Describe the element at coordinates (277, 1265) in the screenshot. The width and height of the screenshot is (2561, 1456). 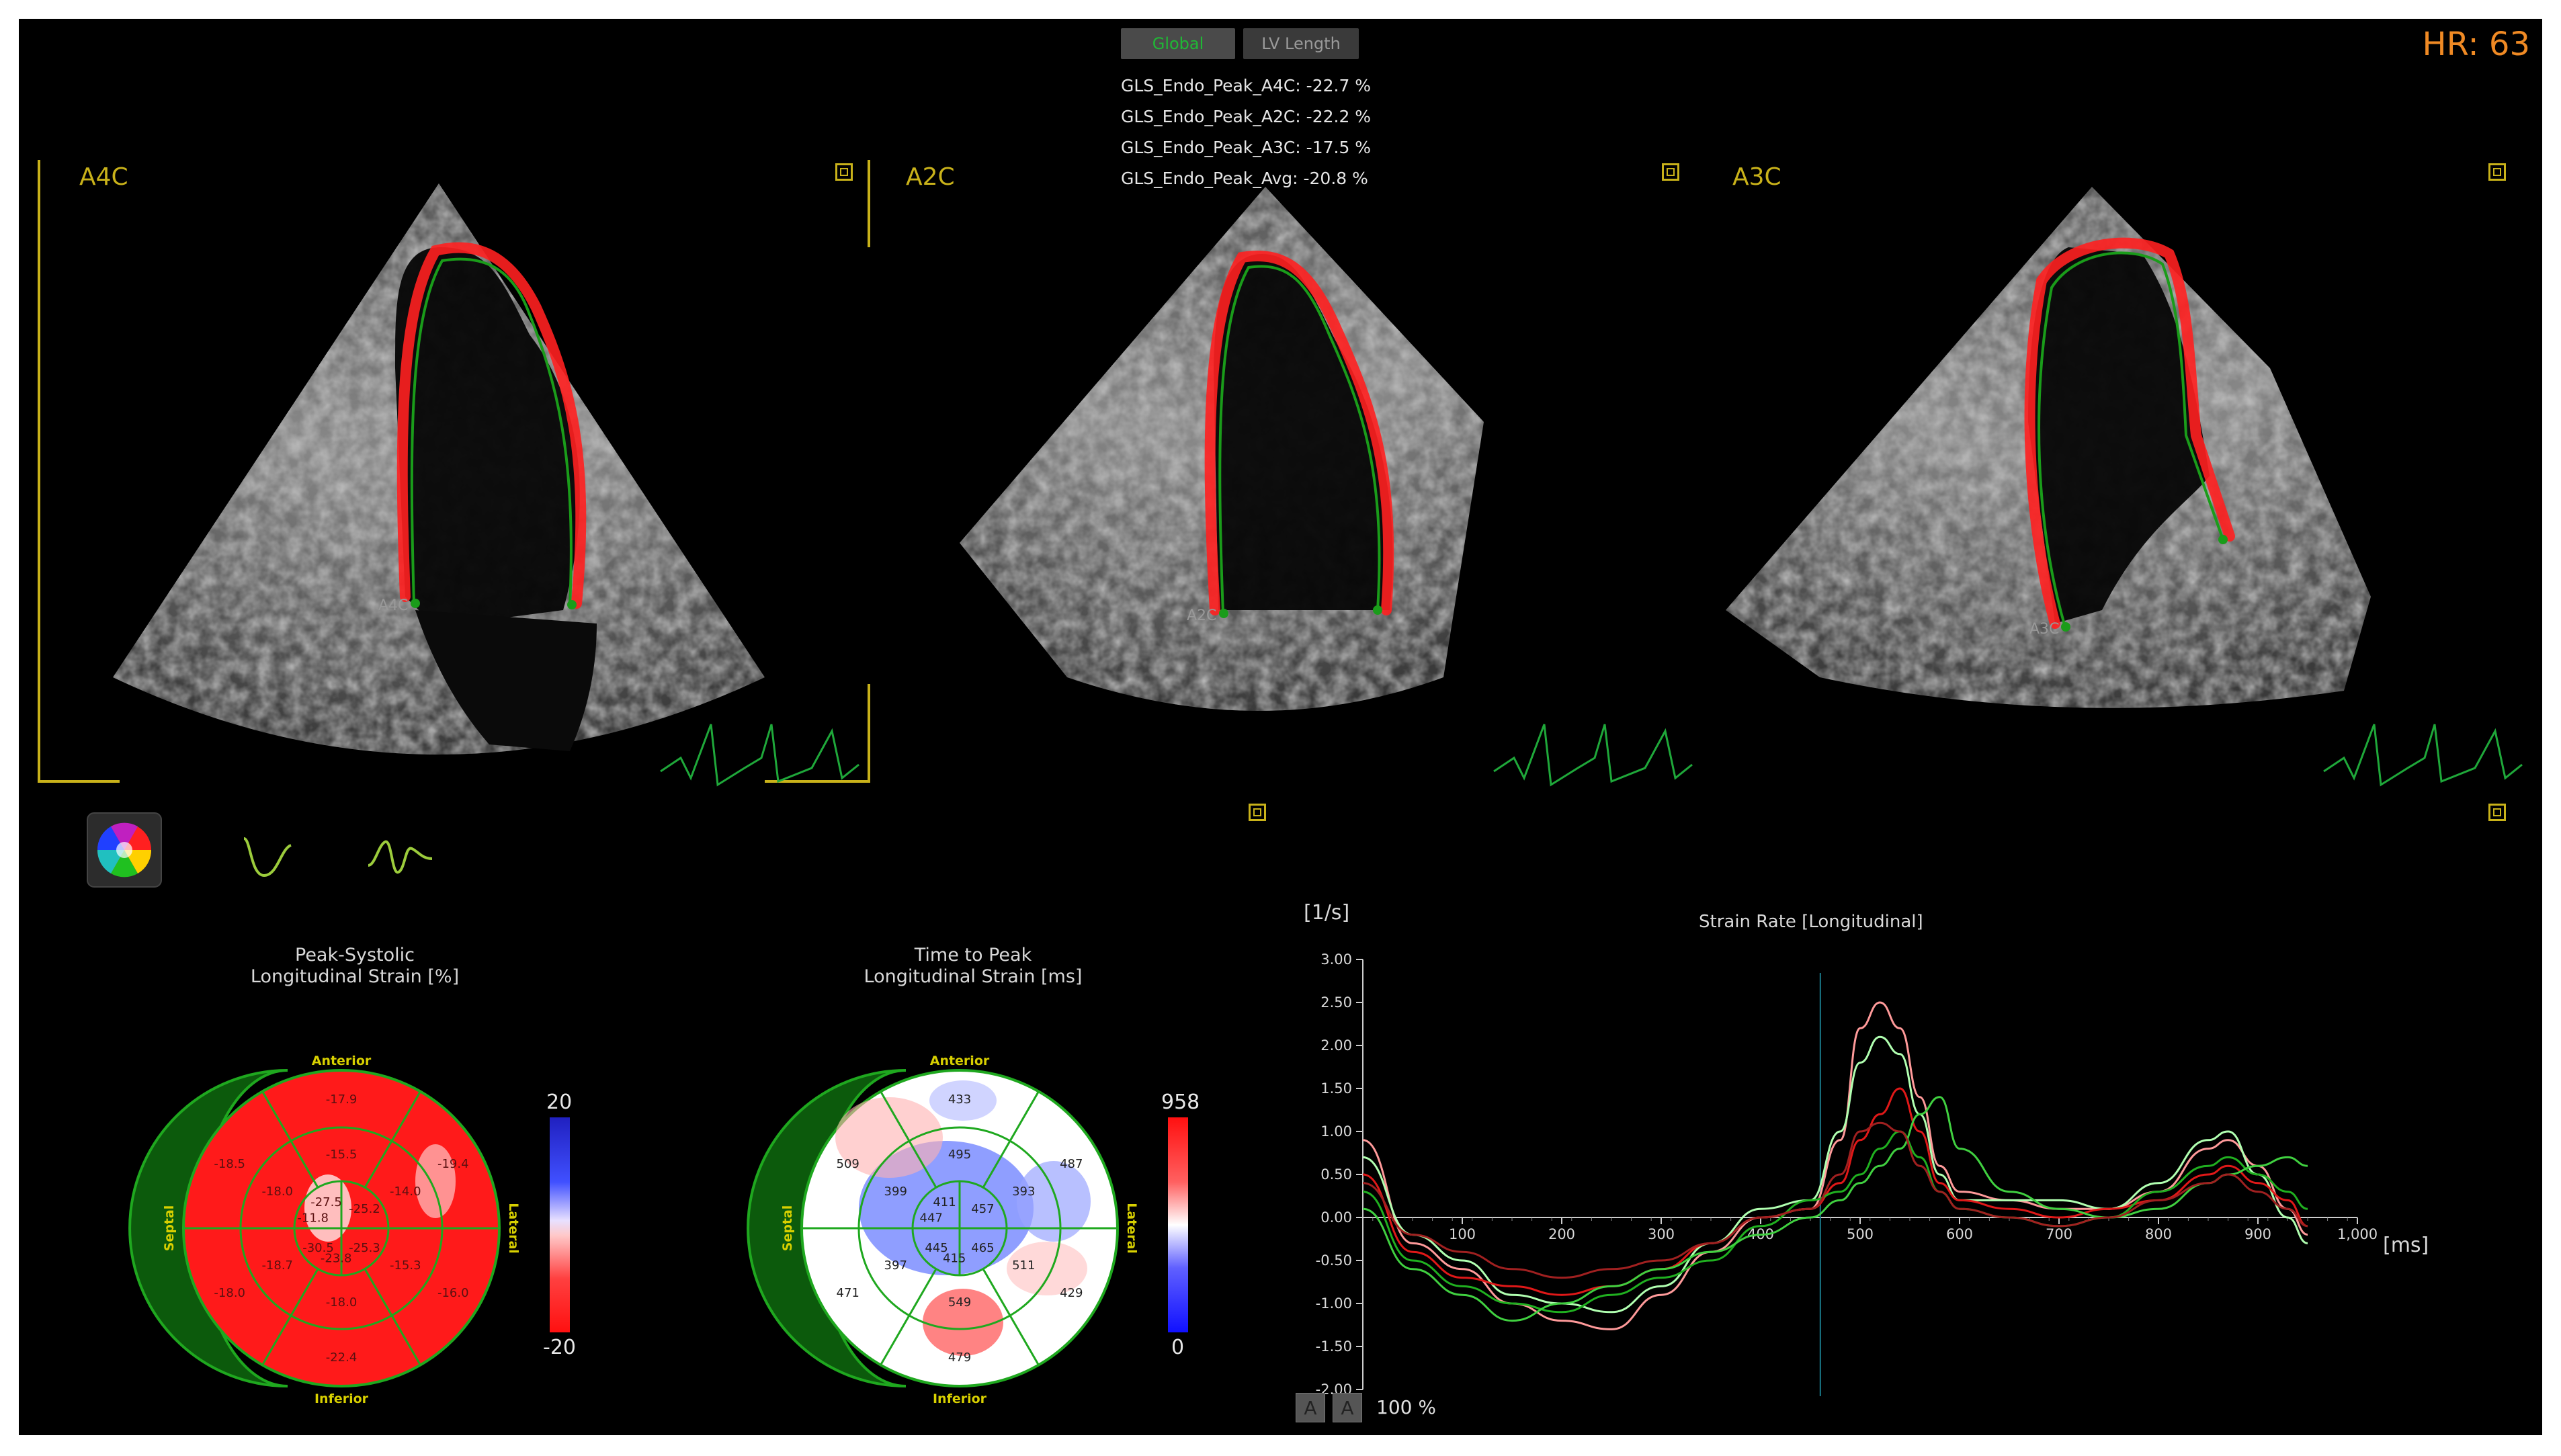
I see `segment-value: -18.7` at that location.